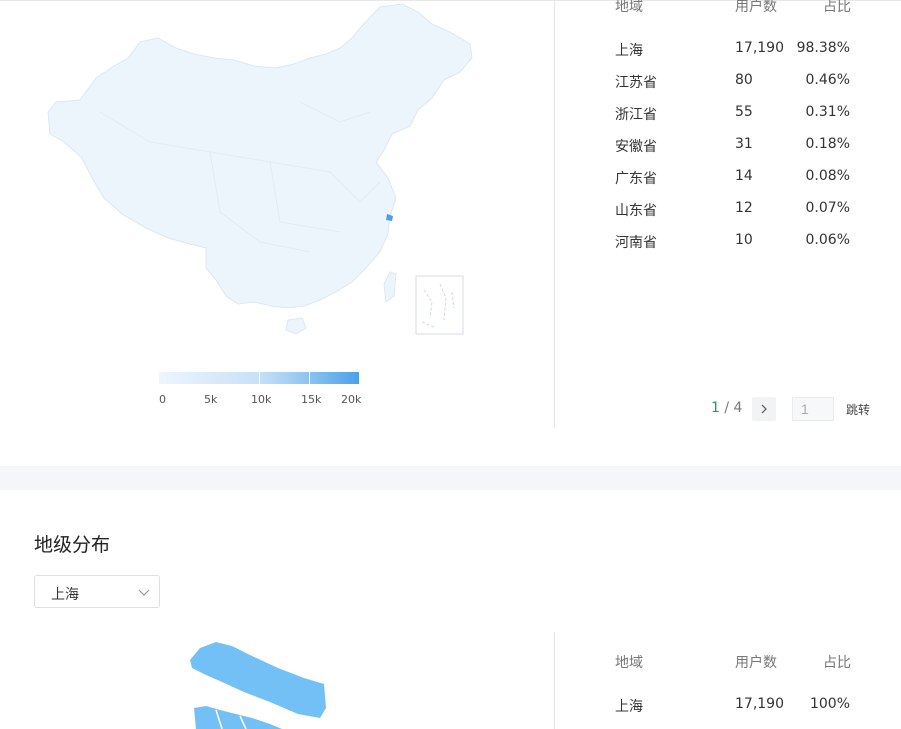 The height and width of the screenshot is (729, 901). Describe the element at coordinates (296, 326) in the screenshot. I see `hainan-shape` at that location.